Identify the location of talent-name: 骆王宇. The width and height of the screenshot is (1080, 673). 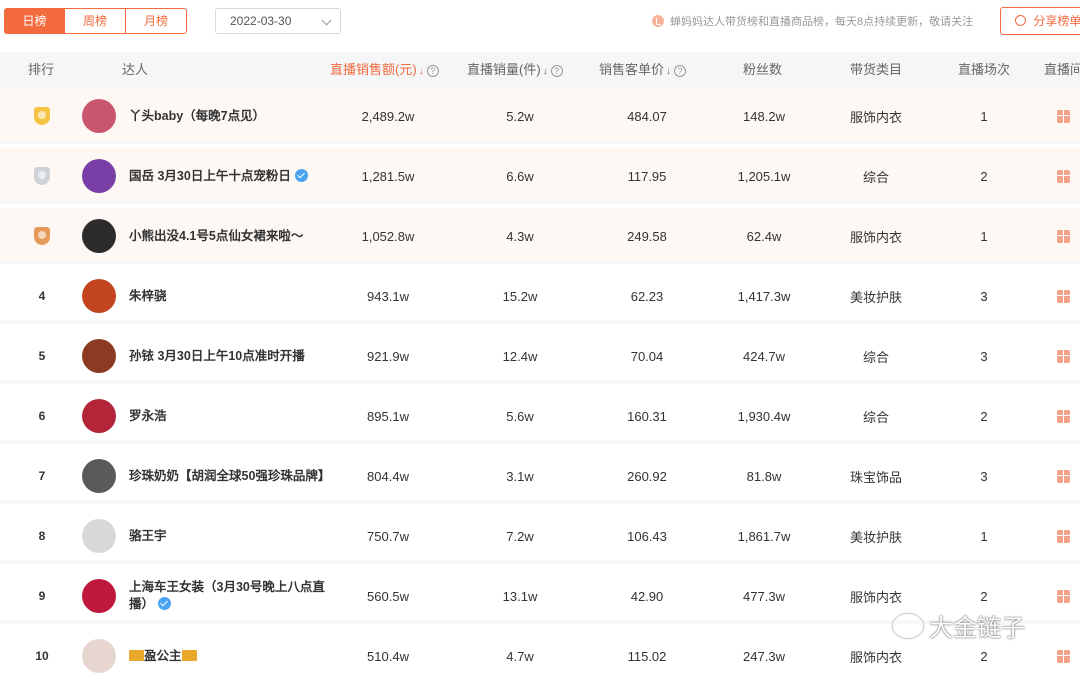
(229, 536).